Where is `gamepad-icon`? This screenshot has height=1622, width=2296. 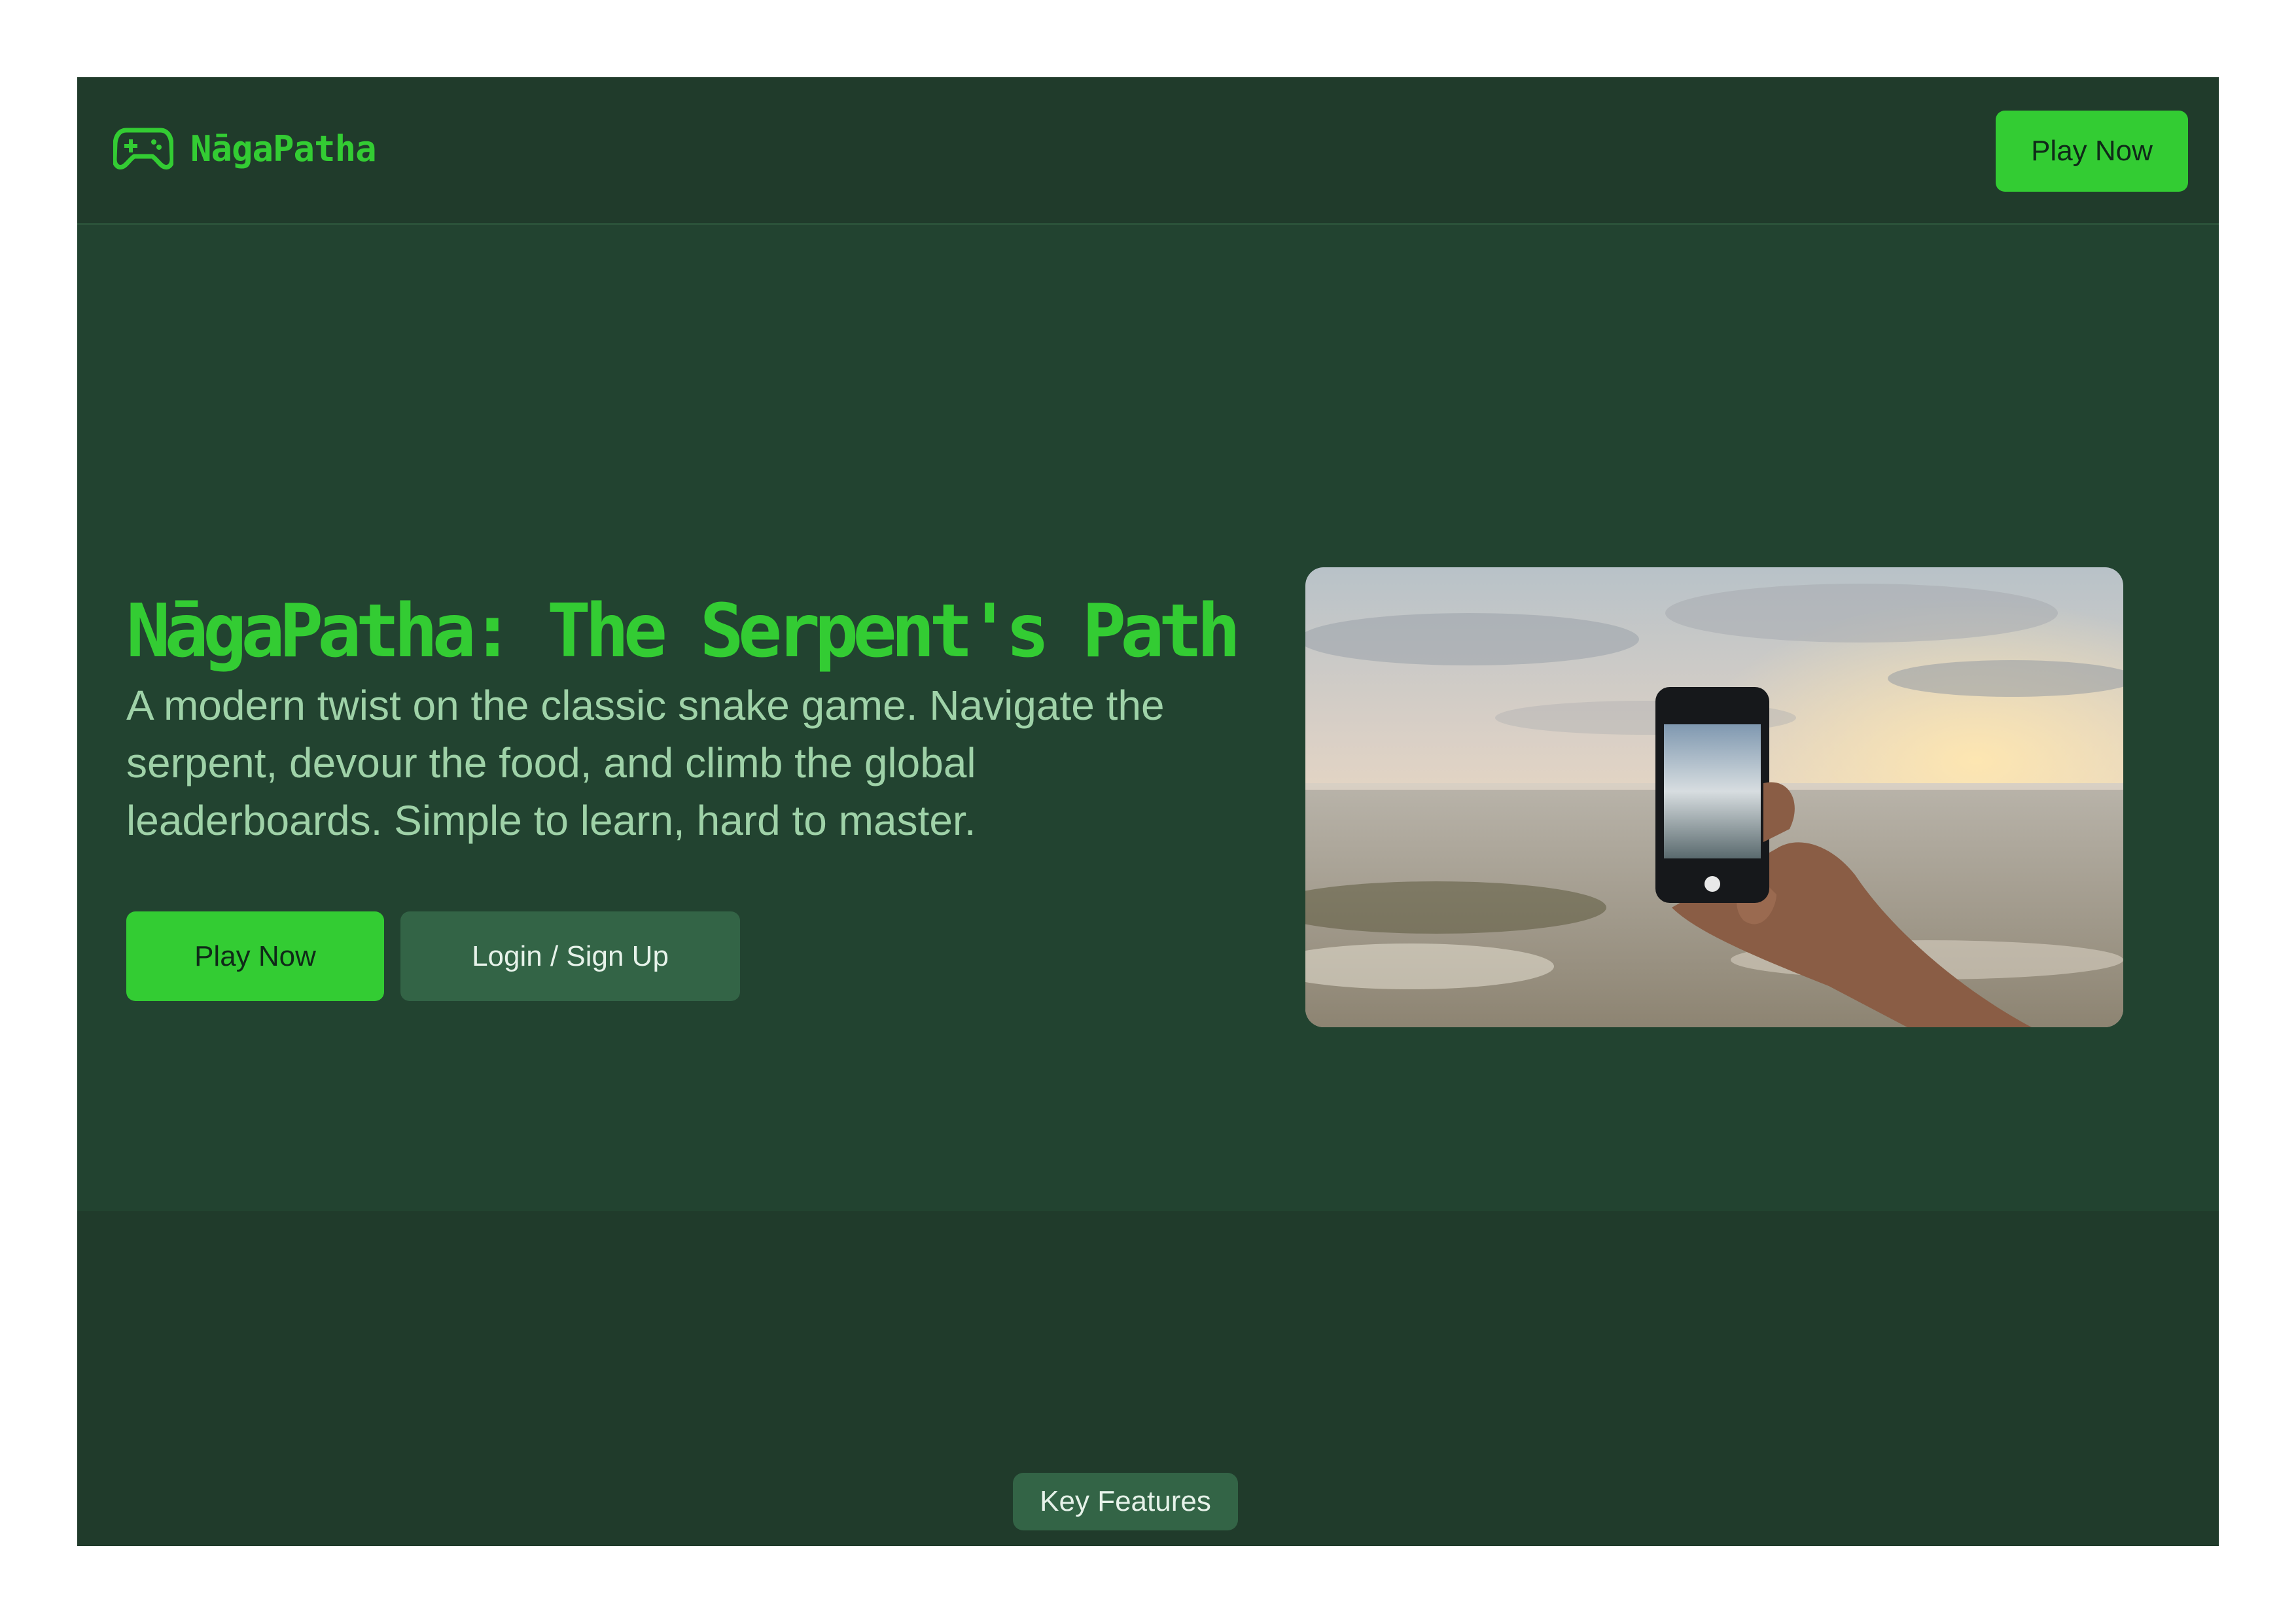 gamepad-icon is located at coordinates (143, 148).